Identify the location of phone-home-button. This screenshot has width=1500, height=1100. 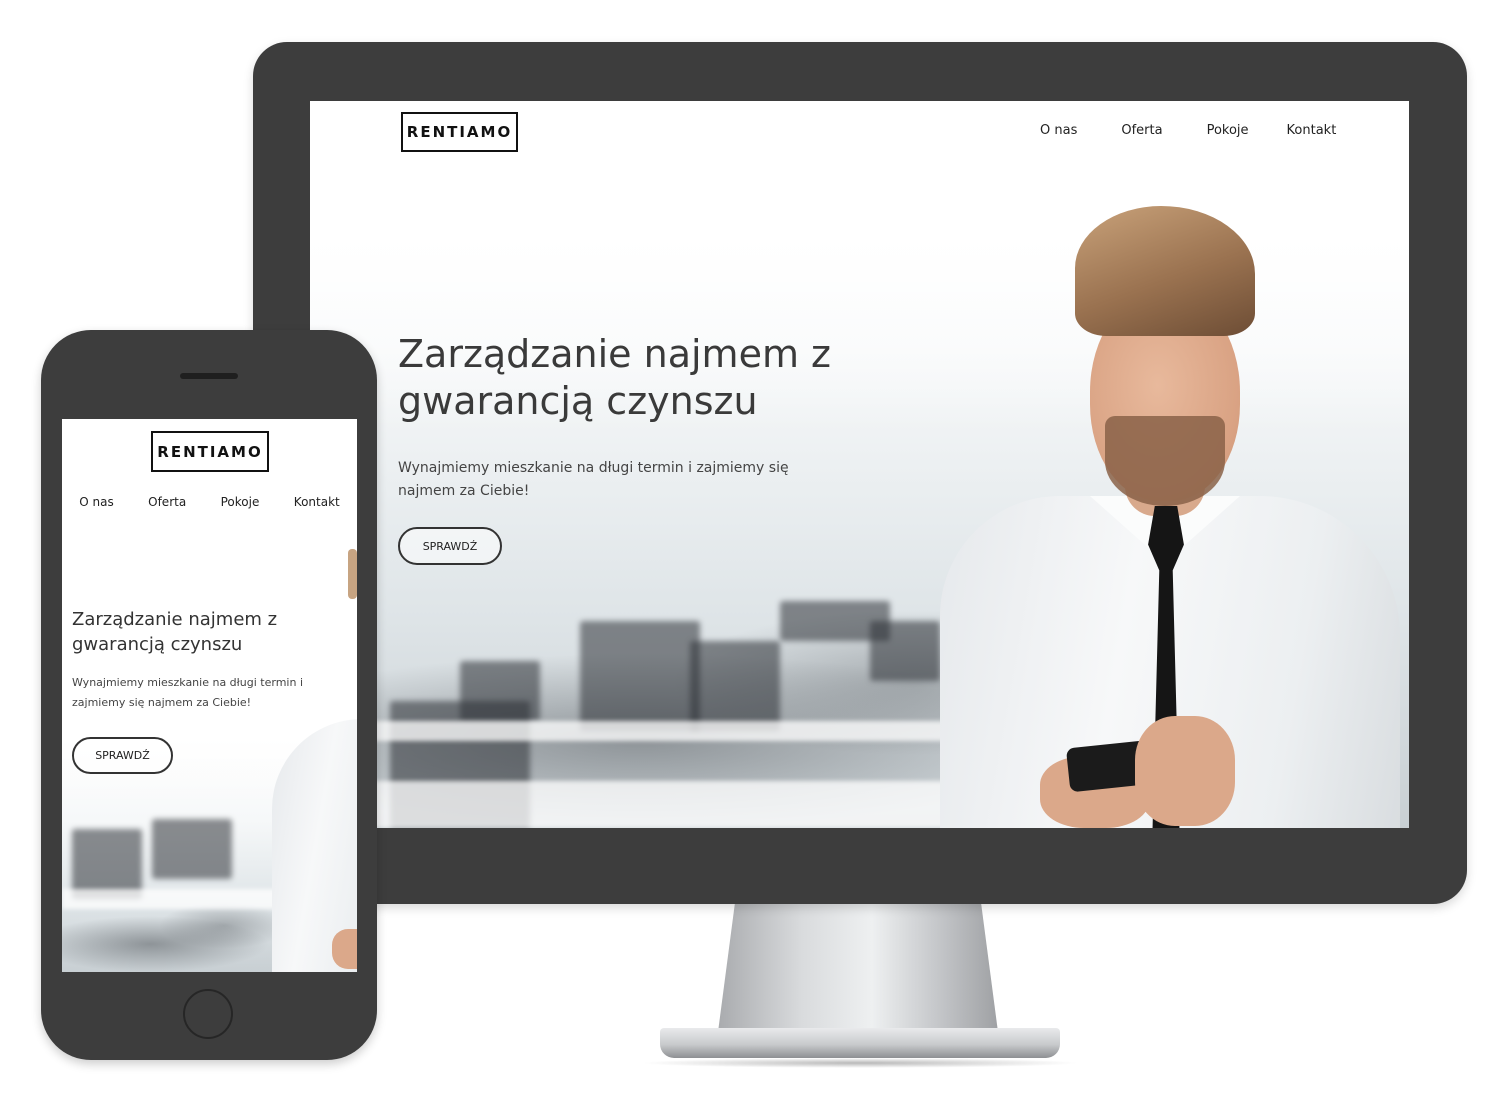
(208, 1014).